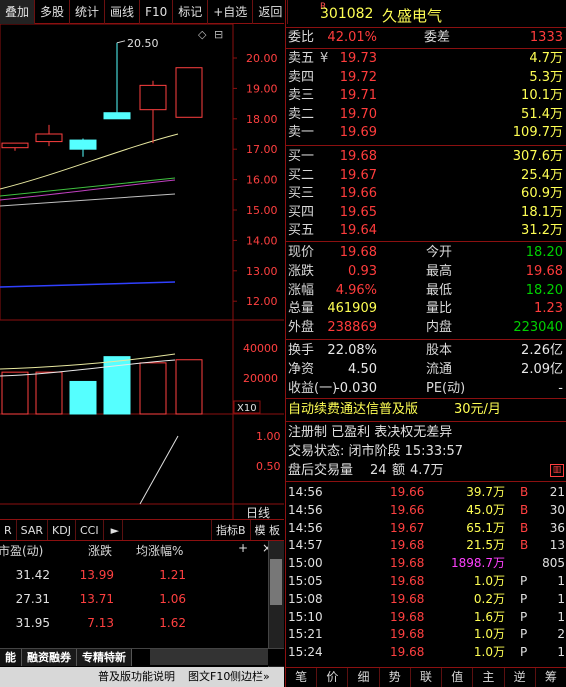 The height and width of the screenshot is (687, 566). I want to click on tick-time: 15:24, so click(305, 652).